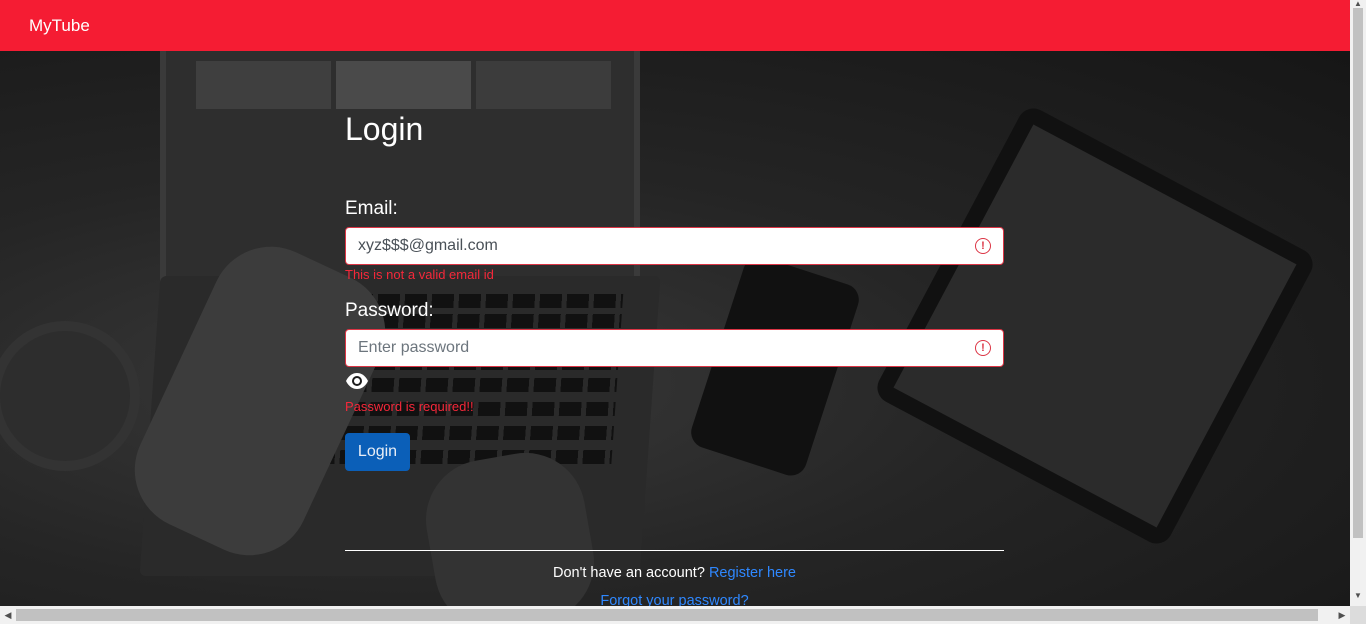 The image size is (1366, 624). I want to click on password-error-message: Password is required!!, so click(409, 406).